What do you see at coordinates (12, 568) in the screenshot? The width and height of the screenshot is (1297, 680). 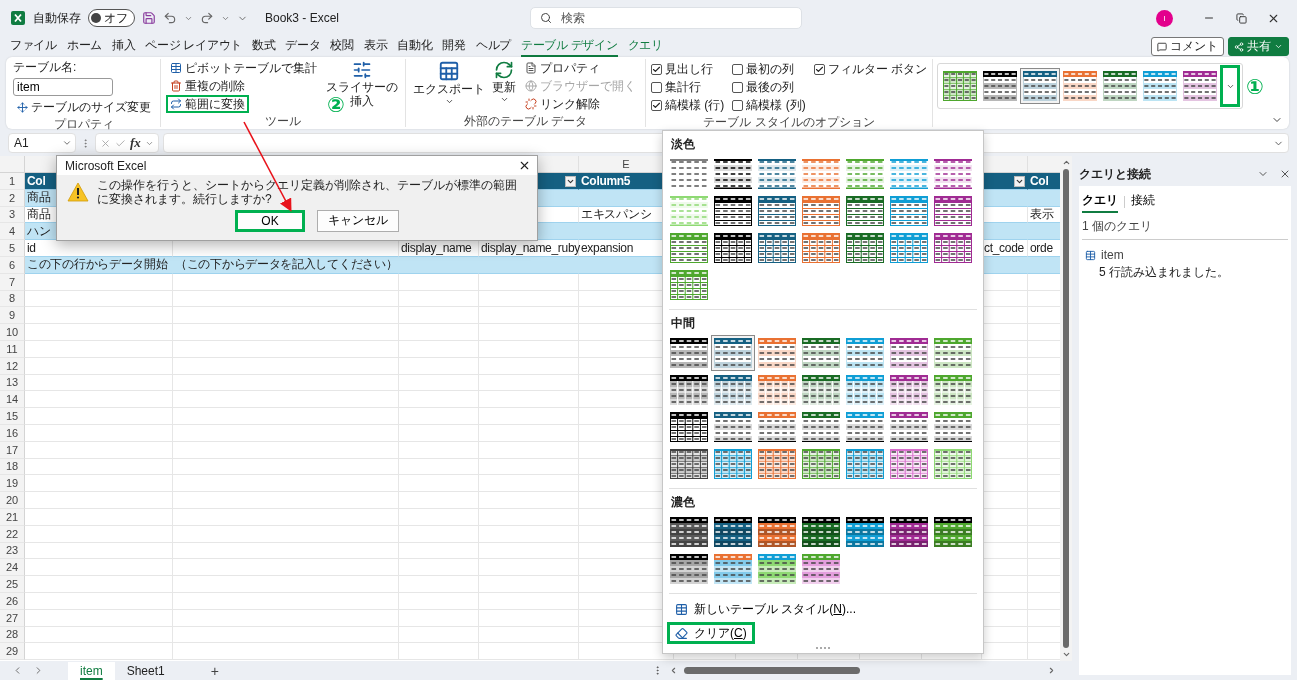 I see `row-number: 24` at bounding box center [12, 568].